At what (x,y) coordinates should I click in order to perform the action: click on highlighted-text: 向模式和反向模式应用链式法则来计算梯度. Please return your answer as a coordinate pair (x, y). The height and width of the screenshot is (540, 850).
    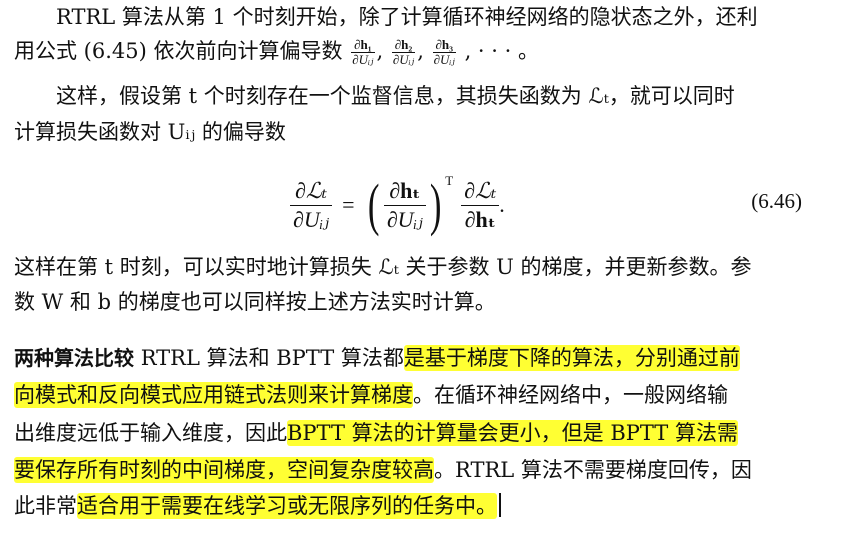
    Looking at the image, I should click on (213, 395).